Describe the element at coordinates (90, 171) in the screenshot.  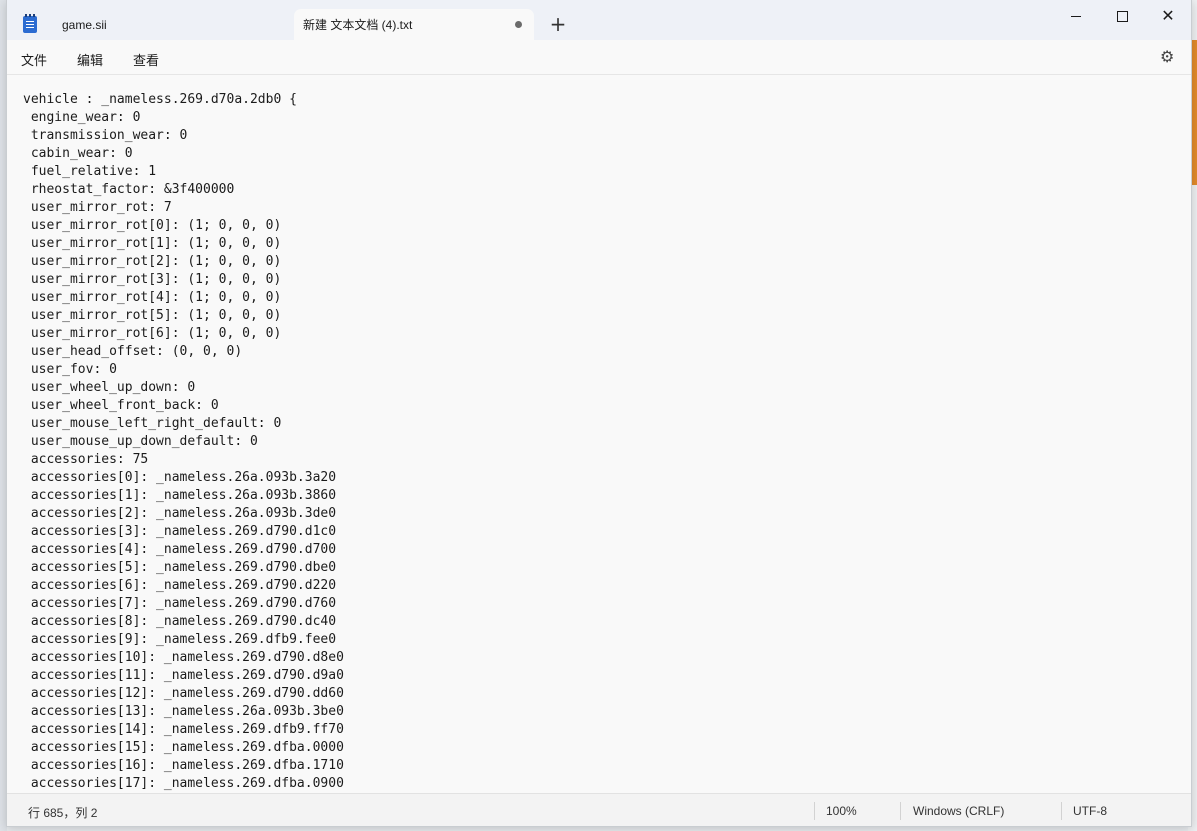
I see `text-line: fuel_relative: 1` at that location.